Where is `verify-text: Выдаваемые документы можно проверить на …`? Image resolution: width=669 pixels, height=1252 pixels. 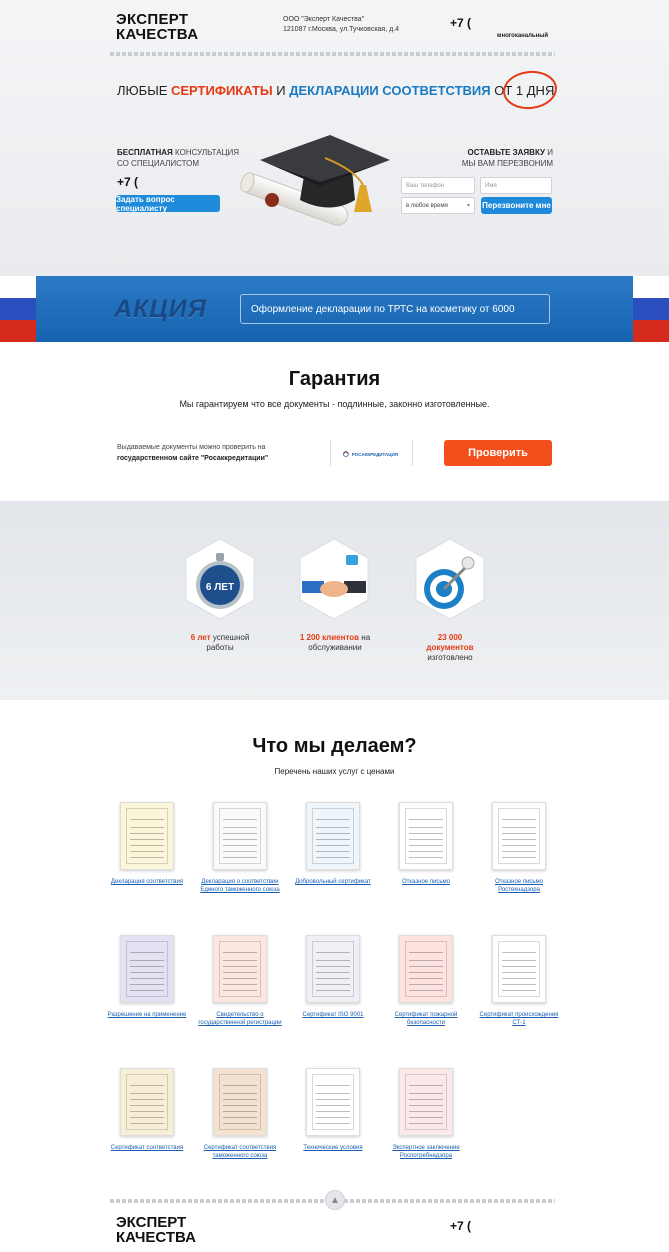
verify-text: Выдаваемые документы можно проверить на … is located at coordinates (192, 453).